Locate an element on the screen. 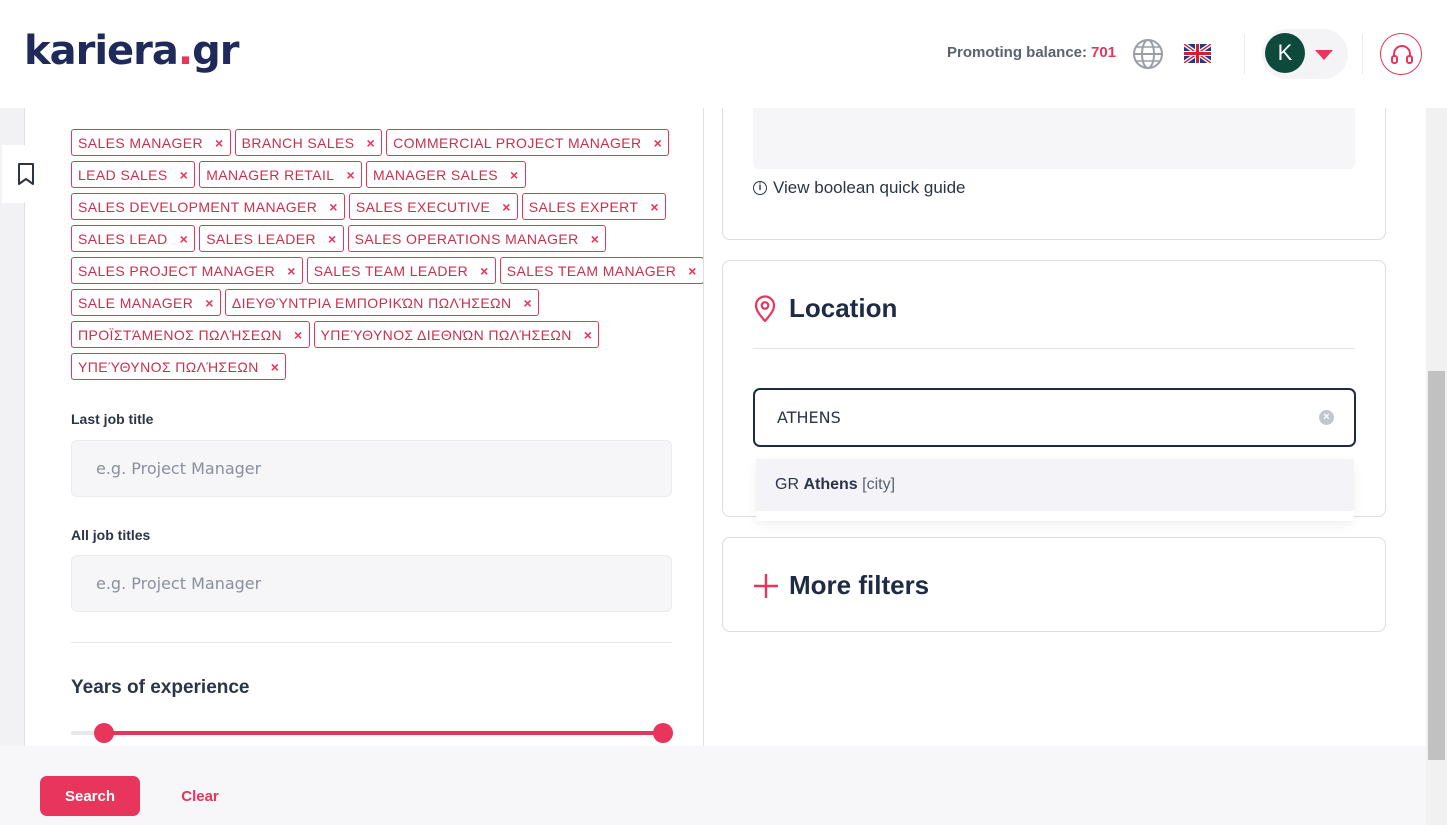 This screenshot has height=825, width=1447. experience-slider-max-handle is located at coordinates (662, 733).